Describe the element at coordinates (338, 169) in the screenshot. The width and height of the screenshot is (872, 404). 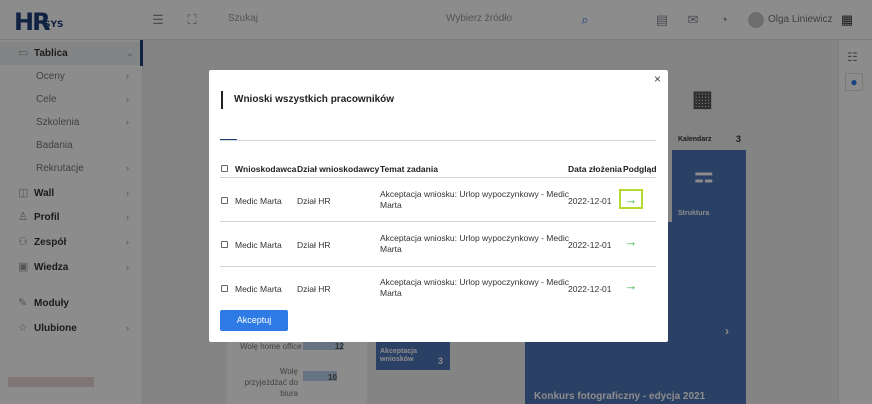
I see `column-header-department: Dział wnioskodawcy` at that location.